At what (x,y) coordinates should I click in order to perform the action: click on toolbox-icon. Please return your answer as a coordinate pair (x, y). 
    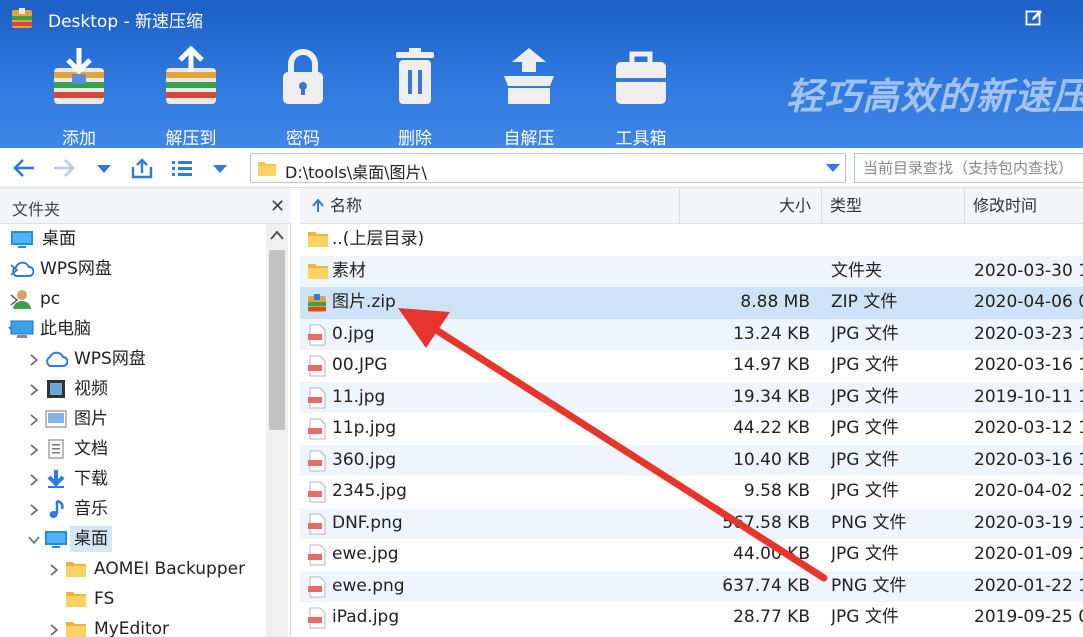
    Looking at the image, I should click on (641, 77).